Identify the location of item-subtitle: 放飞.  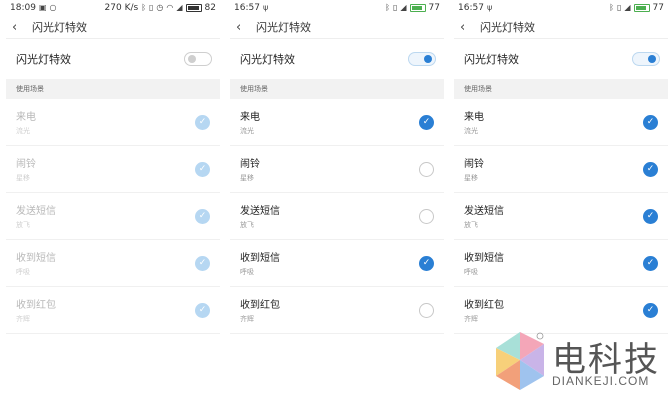
(23, 225).